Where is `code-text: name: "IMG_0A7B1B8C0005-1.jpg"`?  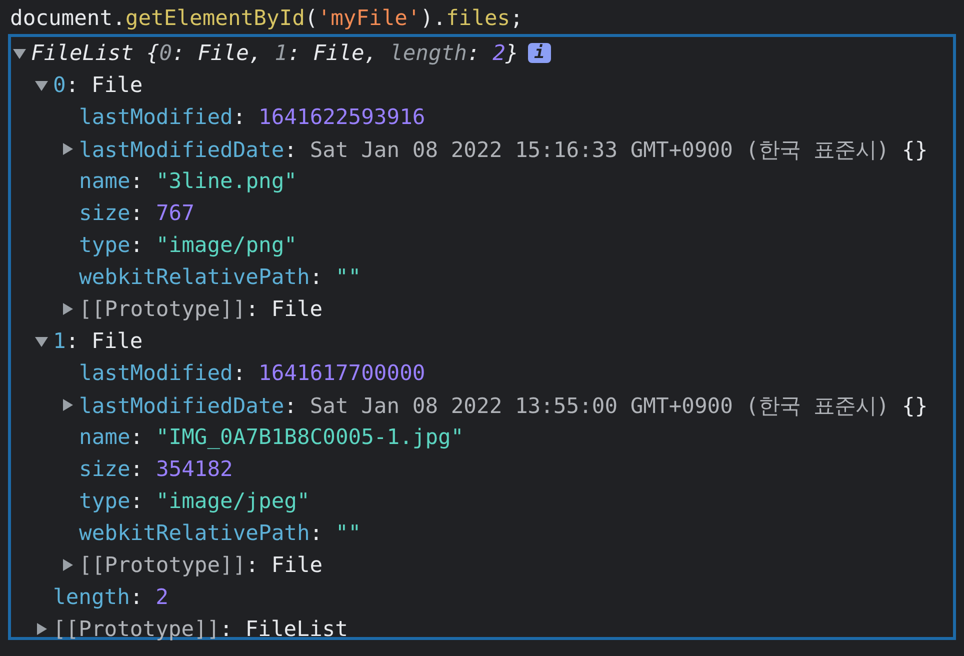 code-text: name: "IMG_0A7B1B8C0005-1.jpg" is located at coordinates (271, 437).